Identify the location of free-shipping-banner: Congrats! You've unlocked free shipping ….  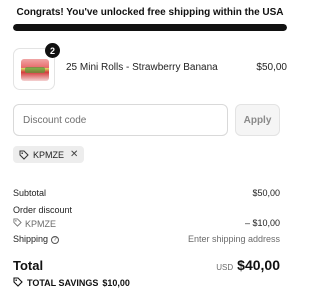
(150, 12).